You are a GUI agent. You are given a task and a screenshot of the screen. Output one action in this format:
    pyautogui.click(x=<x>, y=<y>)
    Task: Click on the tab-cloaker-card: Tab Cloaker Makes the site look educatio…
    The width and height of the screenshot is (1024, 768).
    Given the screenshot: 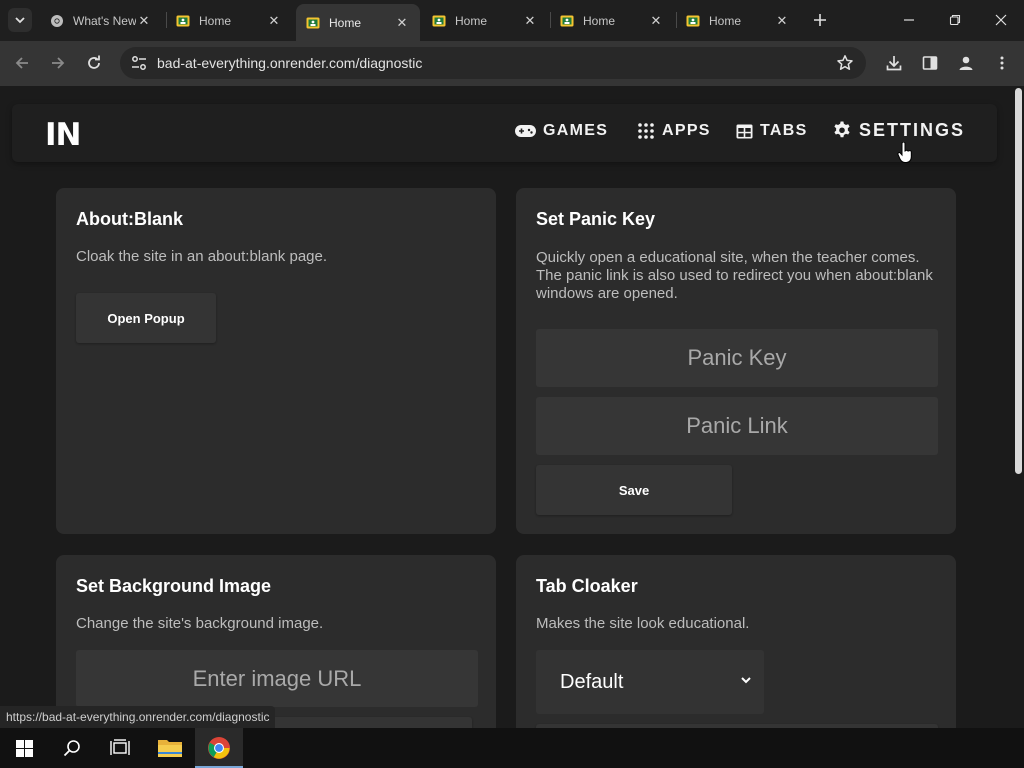 What is the action you would take?
    pyautogui.click(x=736, y=641)
    